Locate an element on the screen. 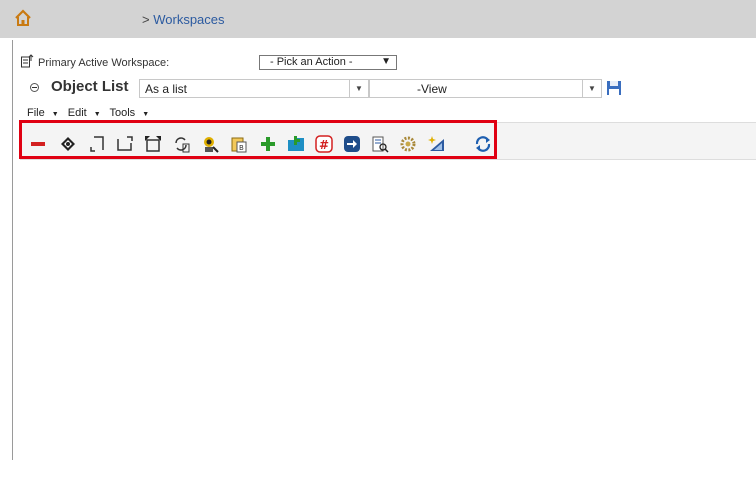  save-icon is located at coordinates (614, 88).